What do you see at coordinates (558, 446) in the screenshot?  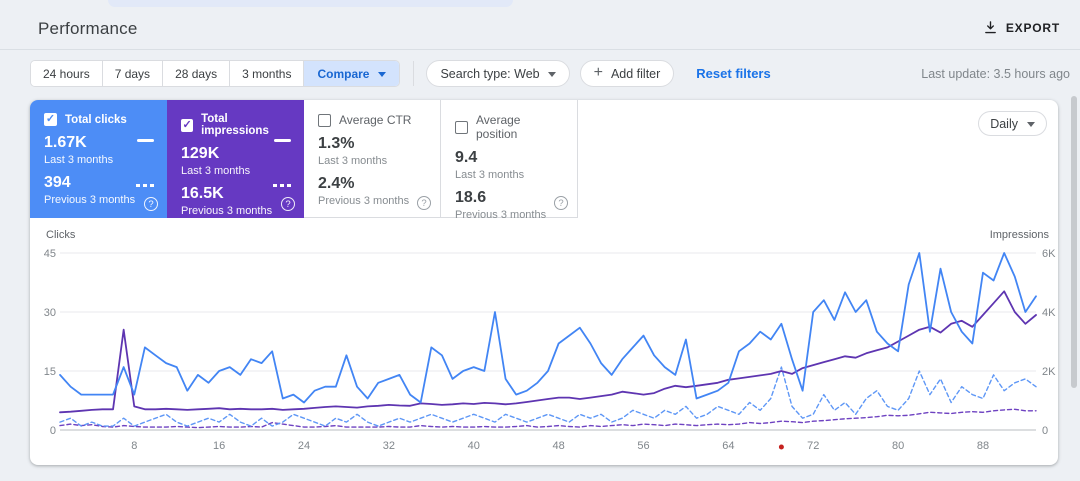 I see `svg-text: 48` at bounding box center [558, 446].